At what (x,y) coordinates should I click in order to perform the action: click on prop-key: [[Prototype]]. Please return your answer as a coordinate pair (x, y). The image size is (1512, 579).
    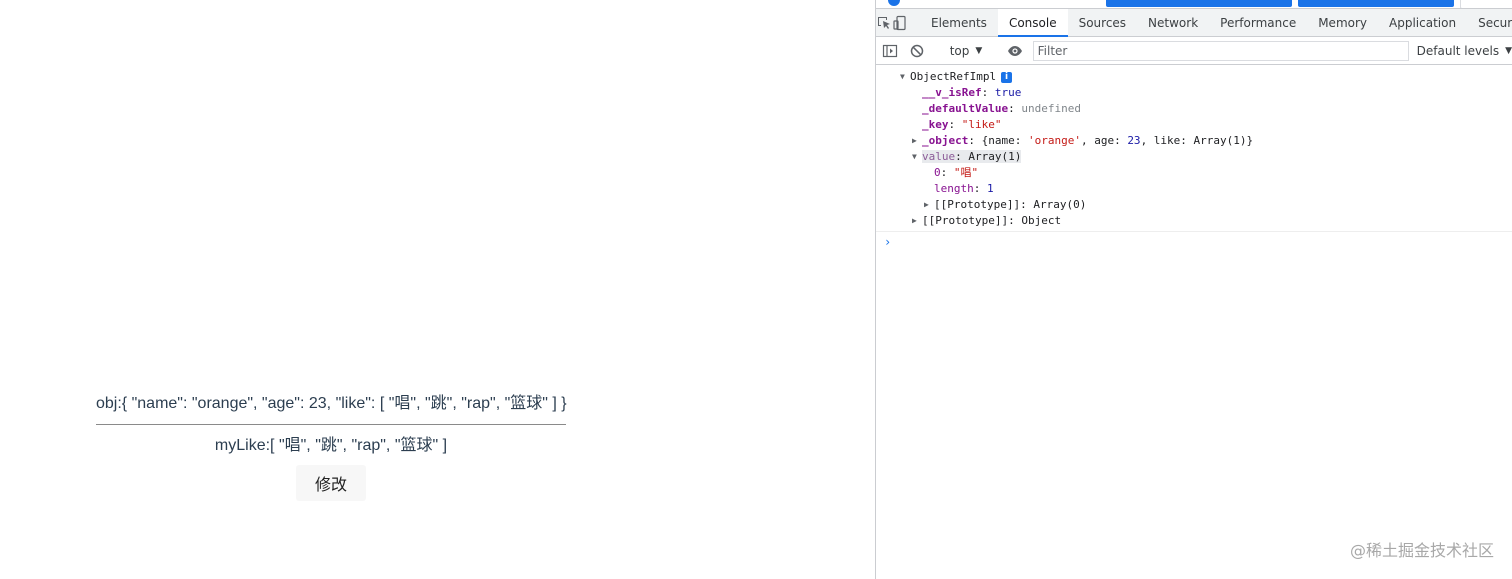
    Looking at the image, I should click on (965, 220).